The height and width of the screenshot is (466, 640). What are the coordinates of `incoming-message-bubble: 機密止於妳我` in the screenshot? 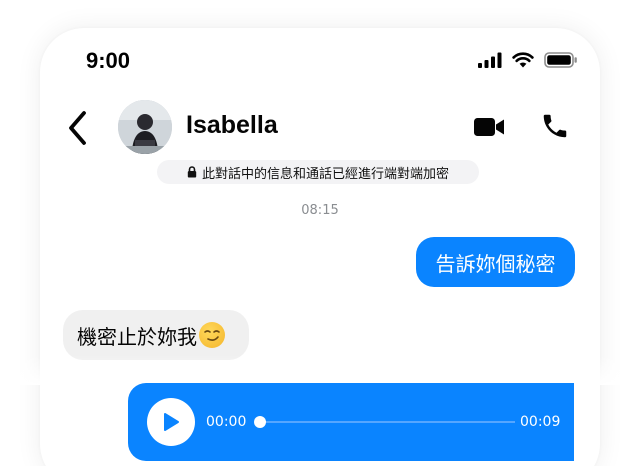 It's located at (156, 335).